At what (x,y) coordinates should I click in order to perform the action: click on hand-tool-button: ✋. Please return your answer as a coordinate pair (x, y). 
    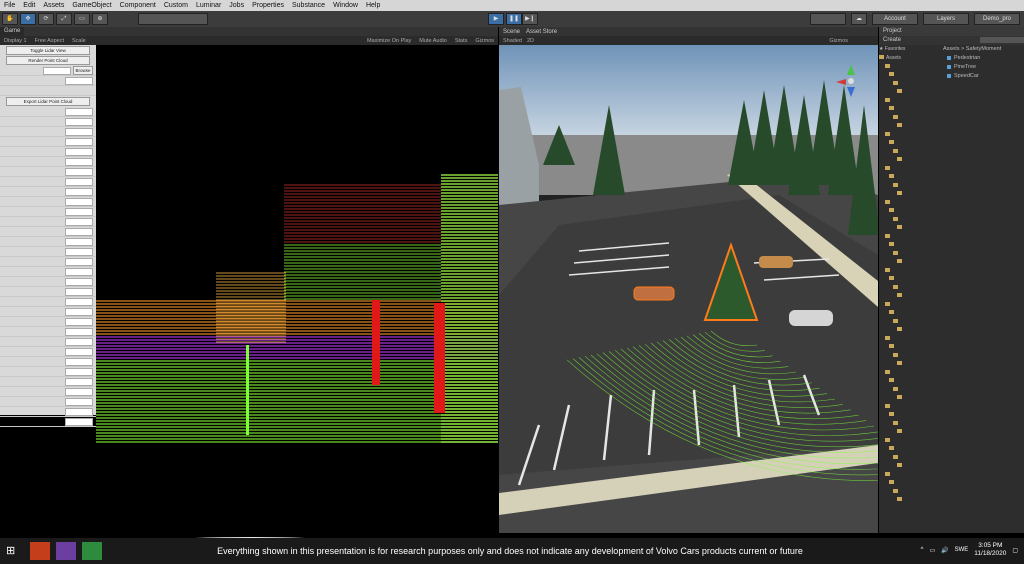
    Looking at the image, I should click on (10, 19).